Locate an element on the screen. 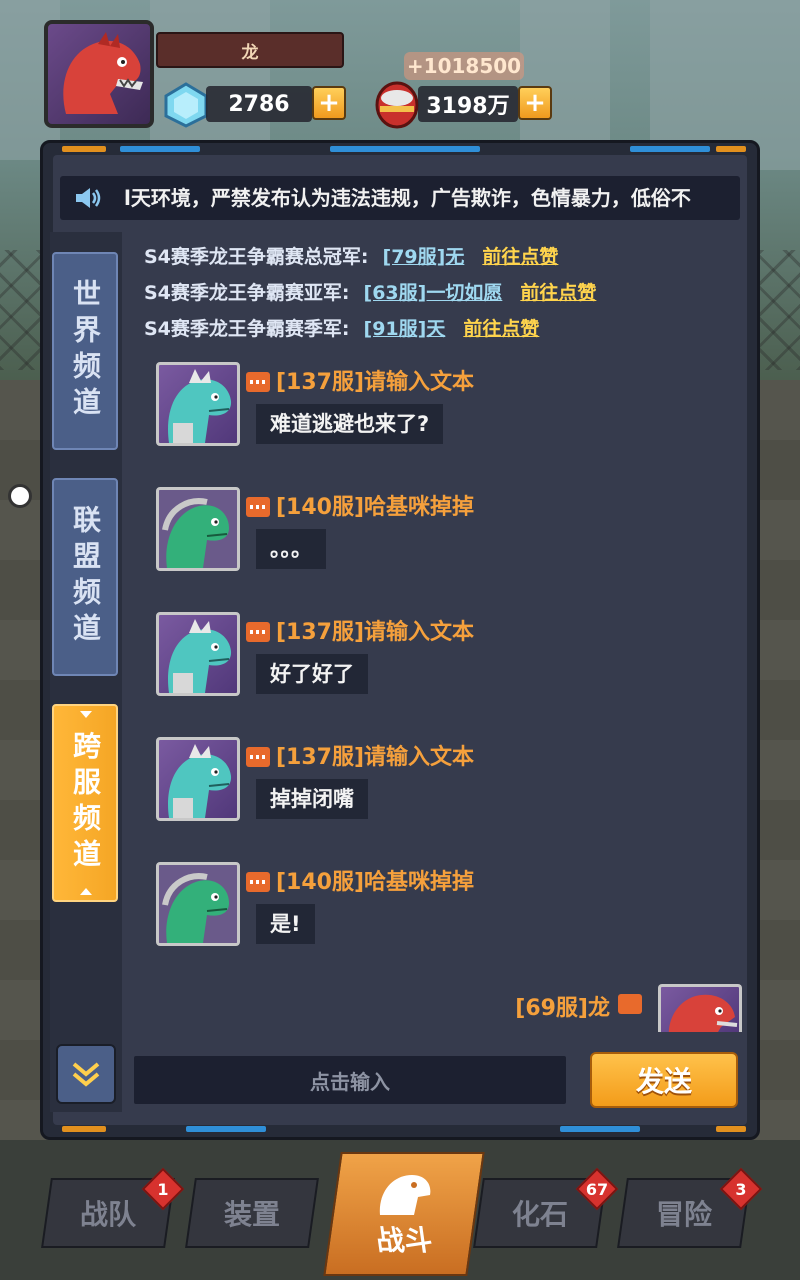 Image resolution: width=800 pixels, height=1280 pixels. tab-arrow-down-icon is located at coordinates (86, 714).